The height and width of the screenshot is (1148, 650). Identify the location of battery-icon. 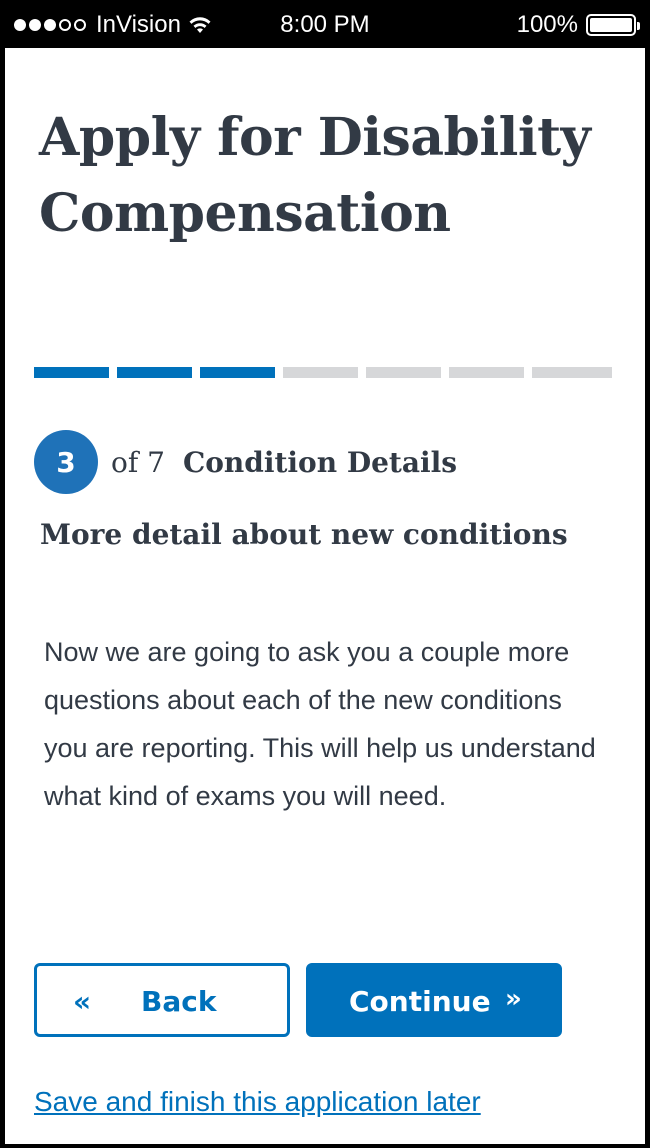
(613, 25).